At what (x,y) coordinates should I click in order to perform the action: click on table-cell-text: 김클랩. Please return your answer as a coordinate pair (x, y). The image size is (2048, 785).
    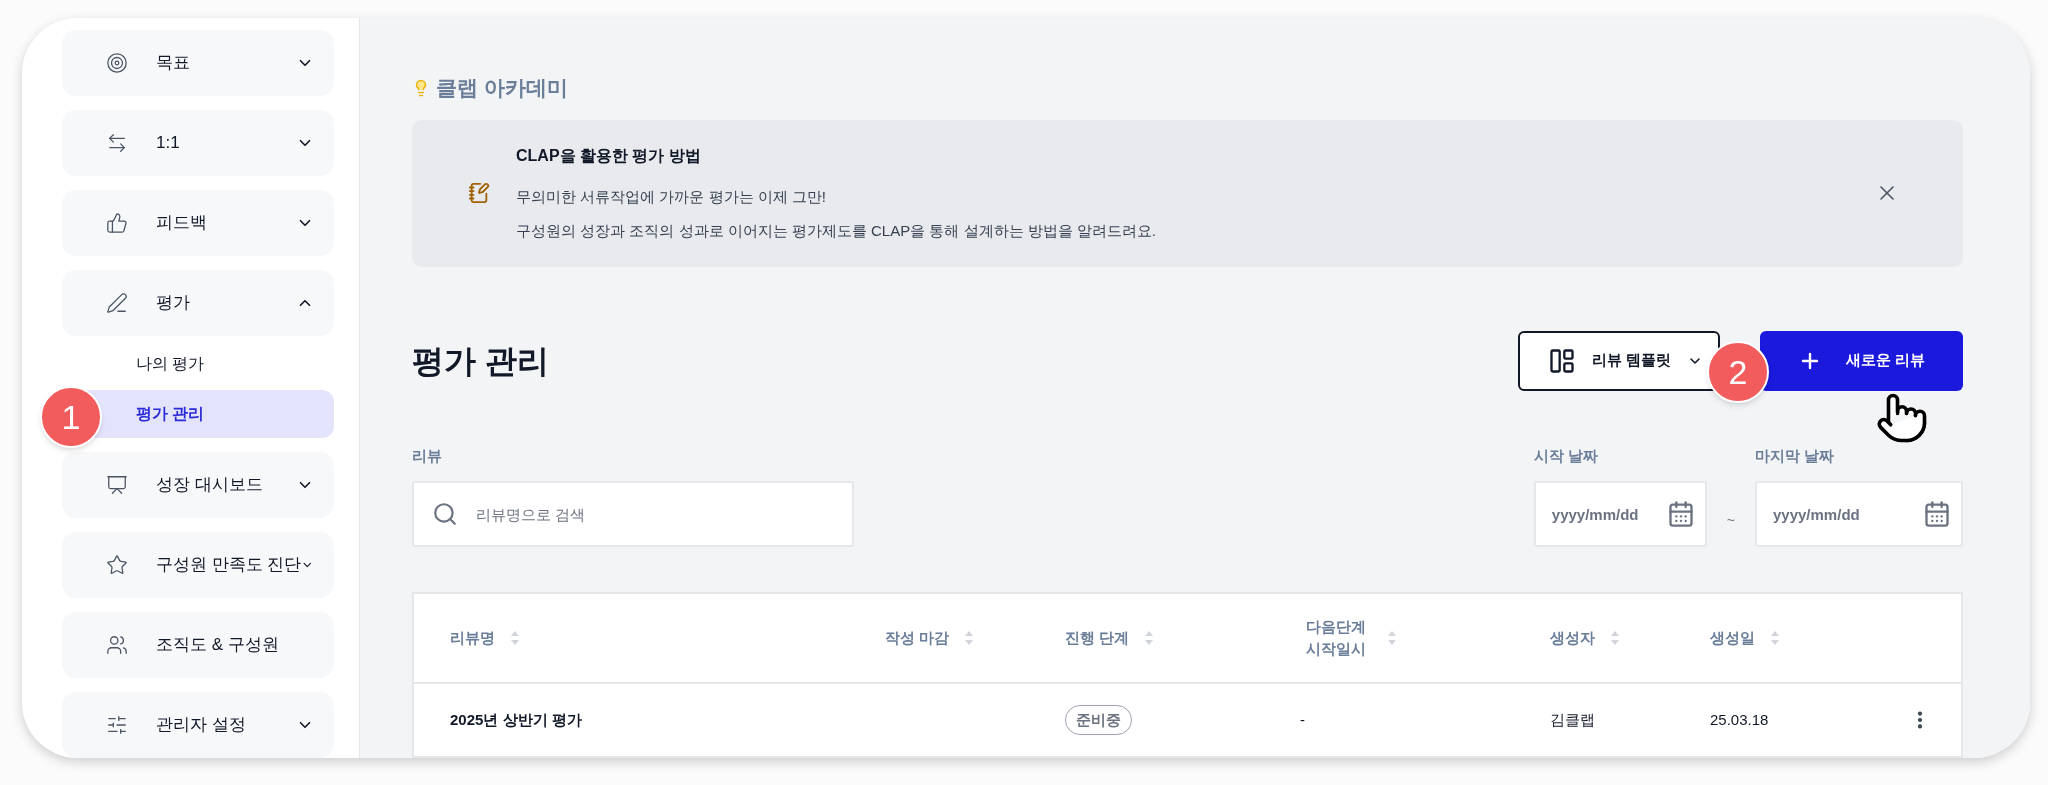
    Looking at the image, I should click on (1572, 719).